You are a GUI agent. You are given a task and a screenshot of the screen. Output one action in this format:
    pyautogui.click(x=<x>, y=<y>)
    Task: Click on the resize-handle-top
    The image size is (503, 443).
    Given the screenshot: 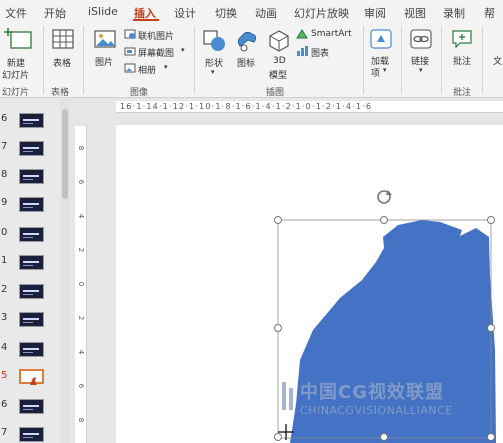 What is the action you would take?
    pyautogui.click(x=384, y=220)
    